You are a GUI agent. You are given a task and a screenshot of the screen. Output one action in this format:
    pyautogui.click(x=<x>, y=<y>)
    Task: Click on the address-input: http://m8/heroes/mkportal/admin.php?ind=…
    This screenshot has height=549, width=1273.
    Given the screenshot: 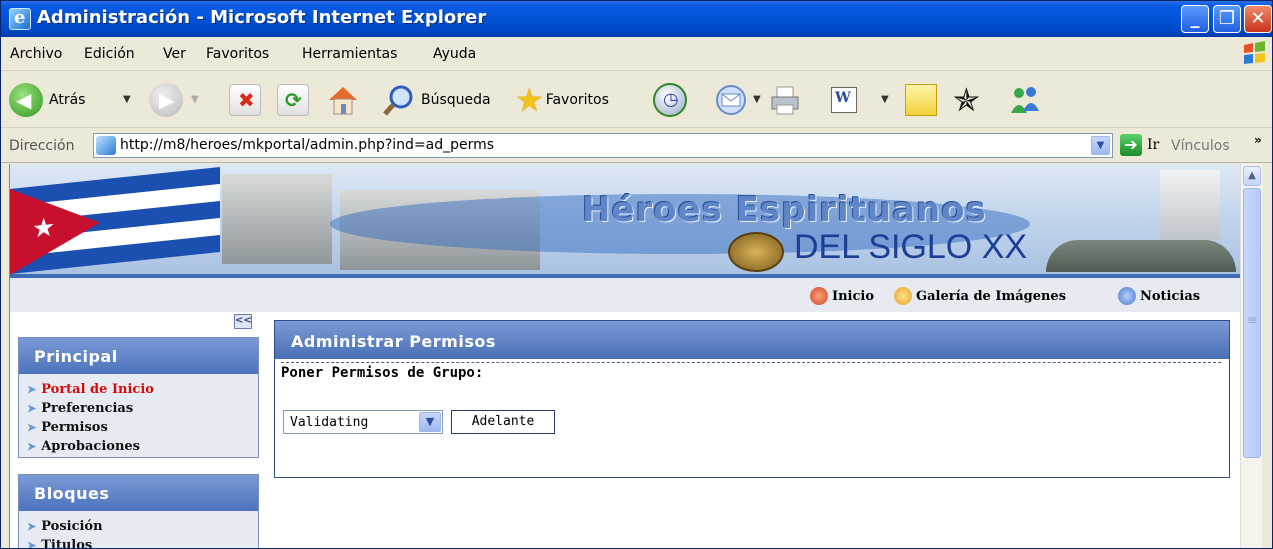 What is the action you would take?
    pyautogui.click(x=603, y=145)
    